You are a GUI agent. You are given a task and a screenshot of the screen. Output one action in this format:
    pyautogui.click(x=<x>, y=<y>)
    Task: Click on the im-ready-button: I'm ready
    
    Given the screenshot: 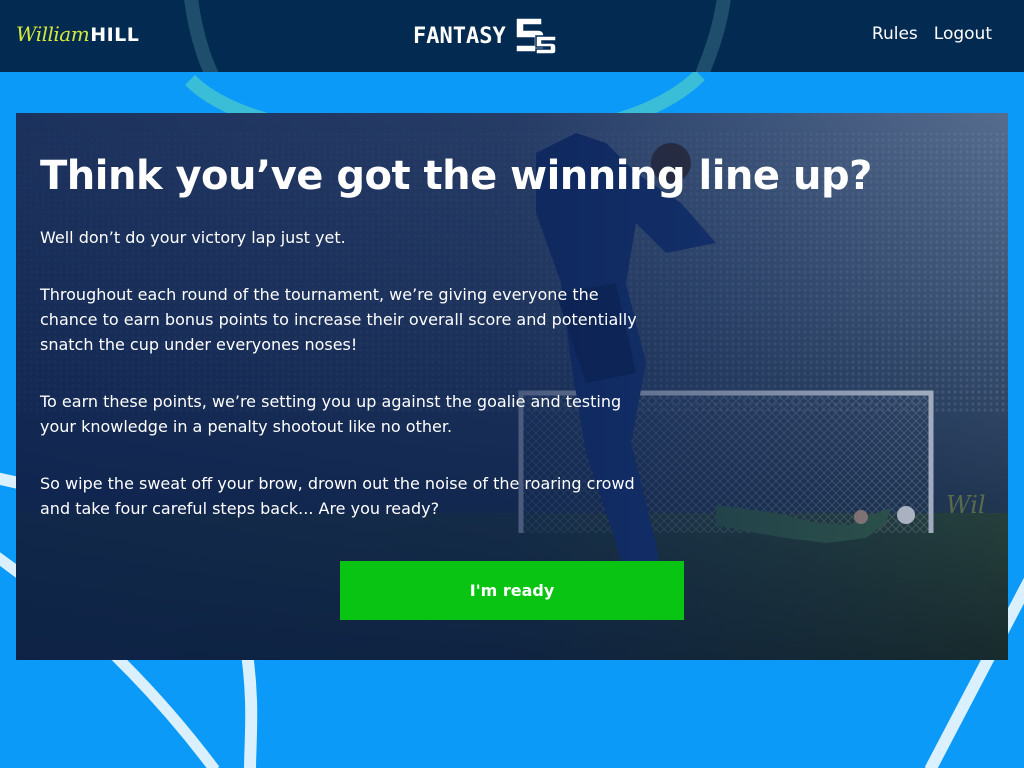 What is the action you would take?
    pyautogui.click(x=512, y=590)
    